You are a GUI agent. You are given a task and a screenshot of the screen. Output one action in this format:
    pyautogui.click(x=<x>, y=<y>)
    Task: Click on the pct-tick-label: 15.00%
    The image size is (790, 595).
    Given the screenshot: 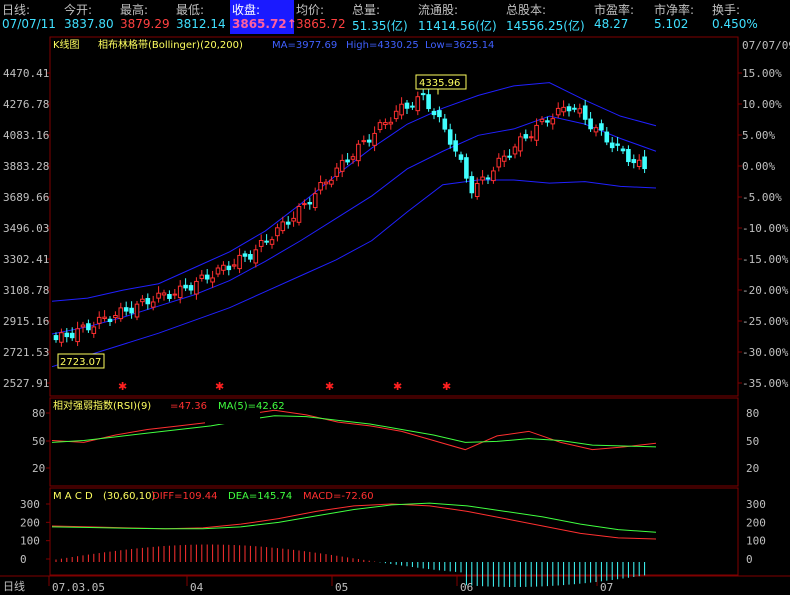 What is the action you would take?
    pyautogui.click(x=762, y=73)
    